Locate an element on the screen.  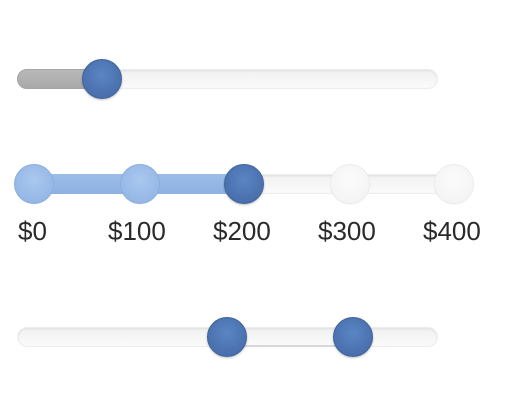
tick-label: $200 is located at coordinates (242, 231).